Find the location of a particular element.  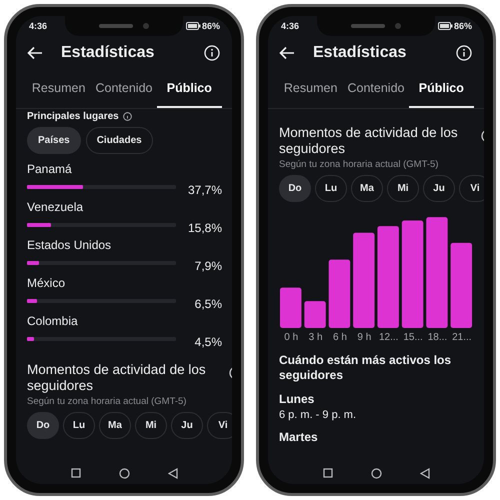

day-name: Martes is located at coordinates (299, 437).